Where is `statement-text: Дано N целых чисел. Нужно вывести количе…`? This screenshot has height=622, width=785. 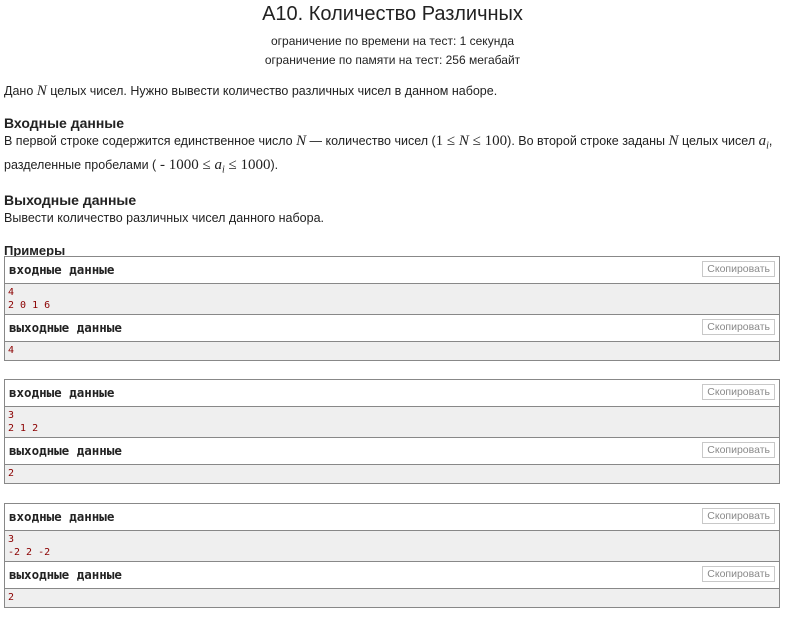
statement-text: Дано N целых чисел. Нужно вывести количе… is located at coordinates (394, 91).